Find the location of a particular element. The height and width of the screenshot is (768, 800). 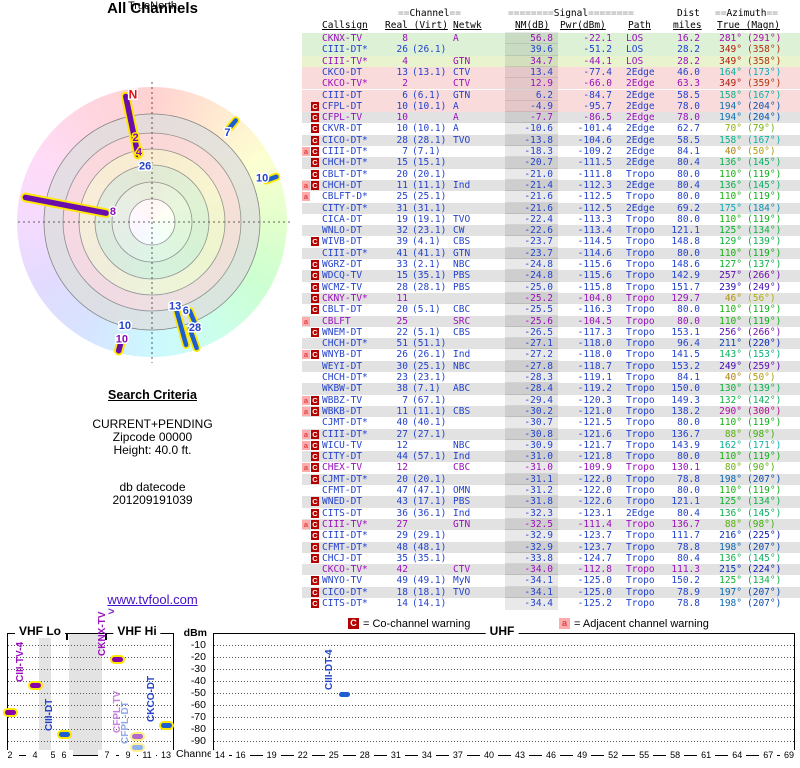

cell-callsign: CITS-DT is located at coordinates (342, 513).